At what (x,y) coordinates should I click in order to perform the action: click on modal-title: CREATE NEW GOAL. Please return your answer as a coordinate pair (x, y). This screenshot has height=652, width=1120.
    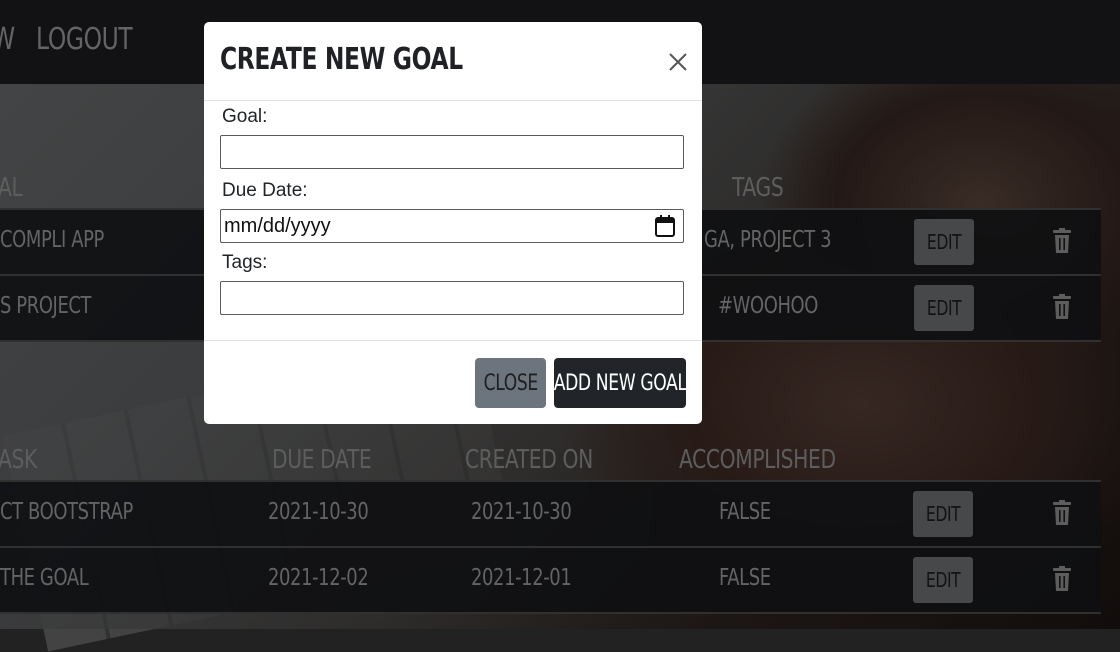
    Looking at the image, I should click on (341, 59).